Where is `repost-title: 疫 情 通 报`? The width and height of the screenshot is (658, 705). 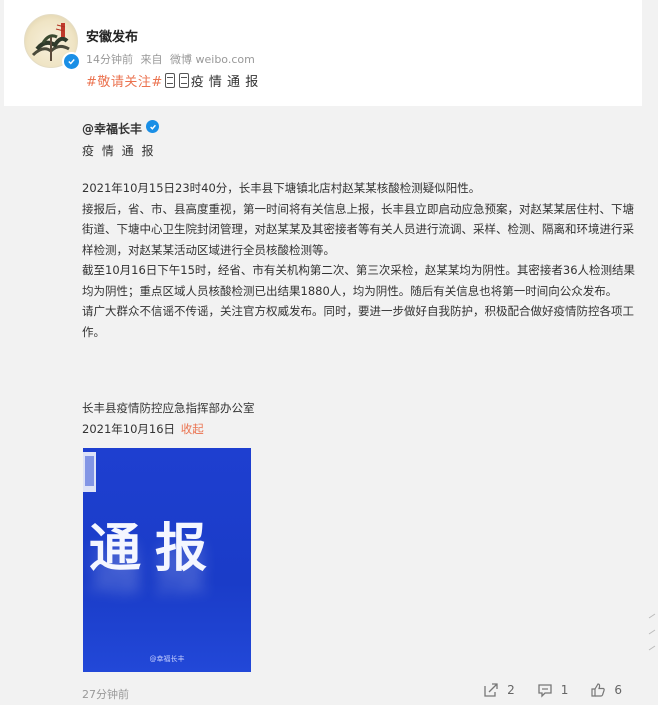
repost-title: 疫 情 通 报 is located at coordinates (119, 151).